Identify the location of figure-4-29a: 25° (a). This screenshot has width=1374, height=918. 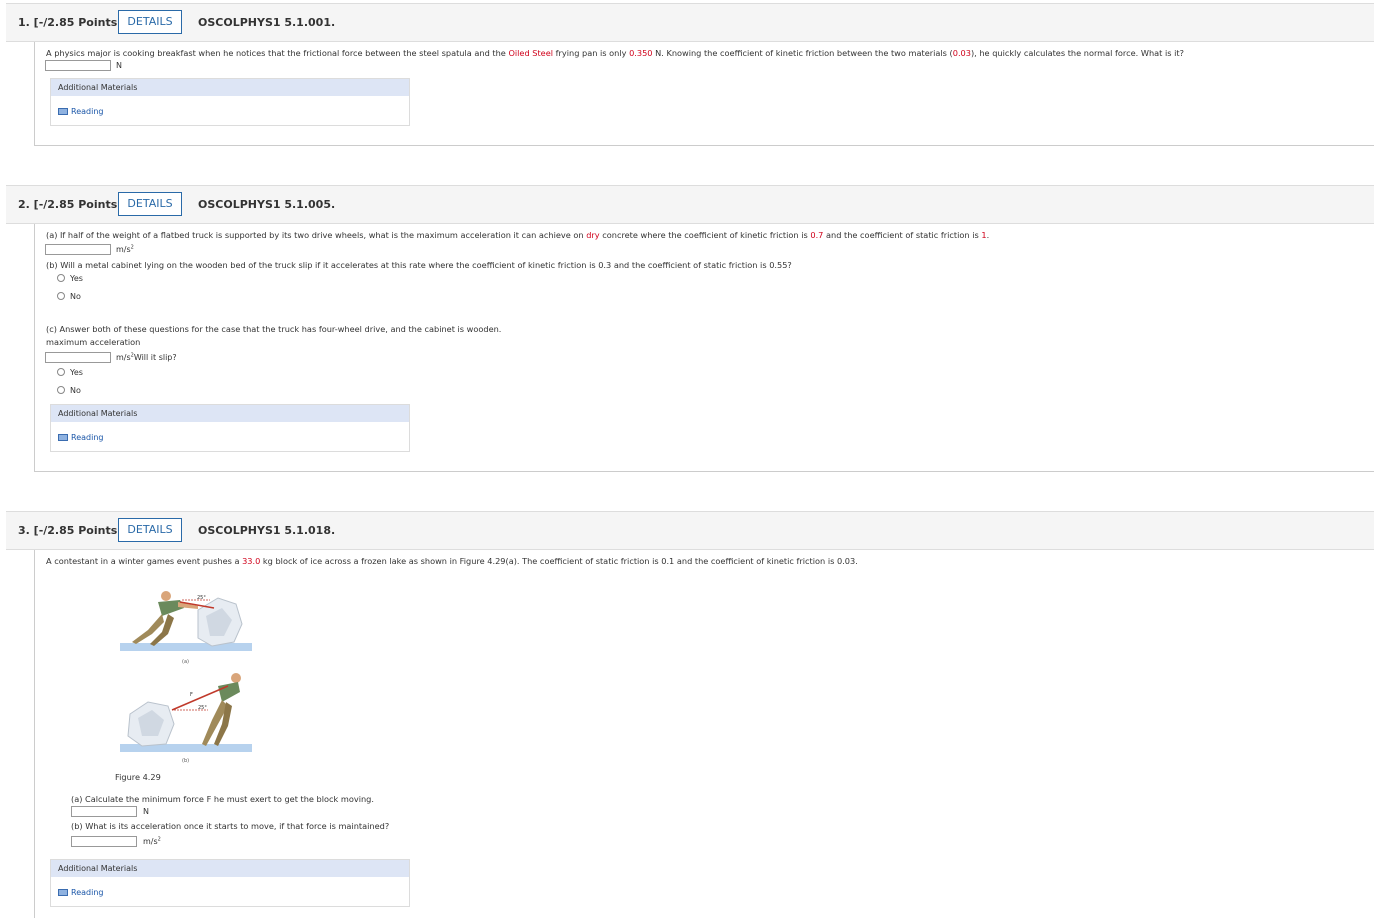
(186, 628).